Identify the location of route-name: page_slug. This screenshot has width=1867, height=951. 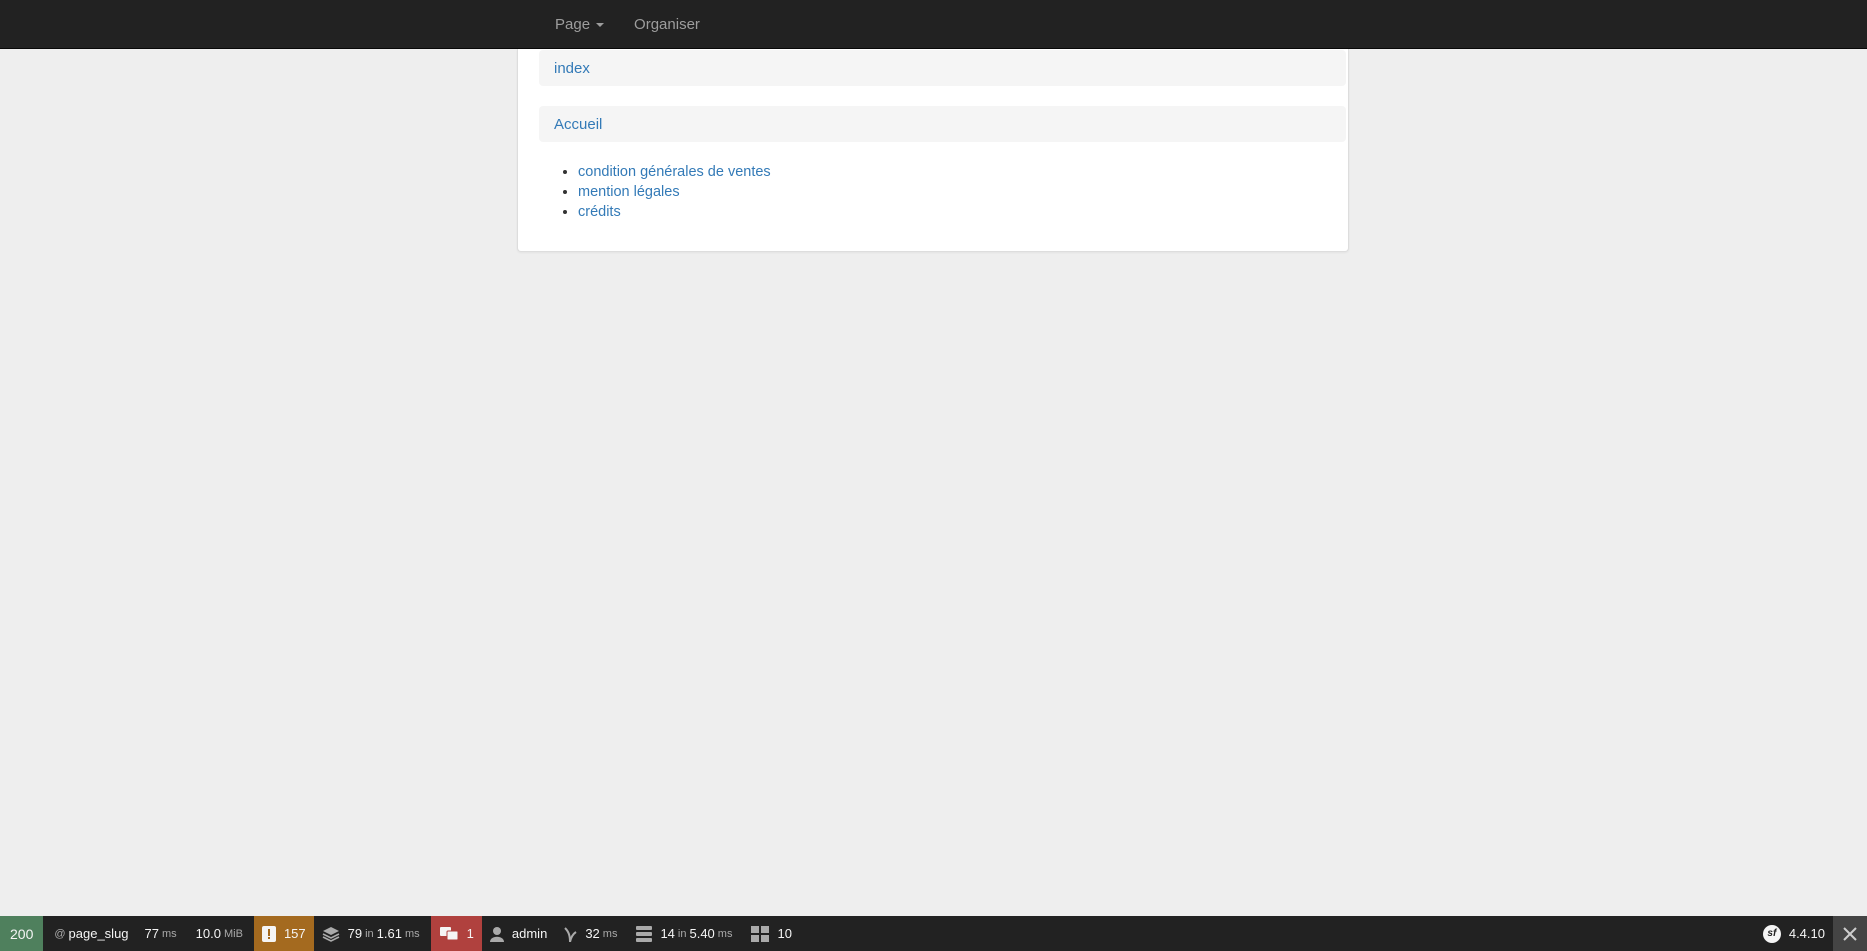
(98, 933).